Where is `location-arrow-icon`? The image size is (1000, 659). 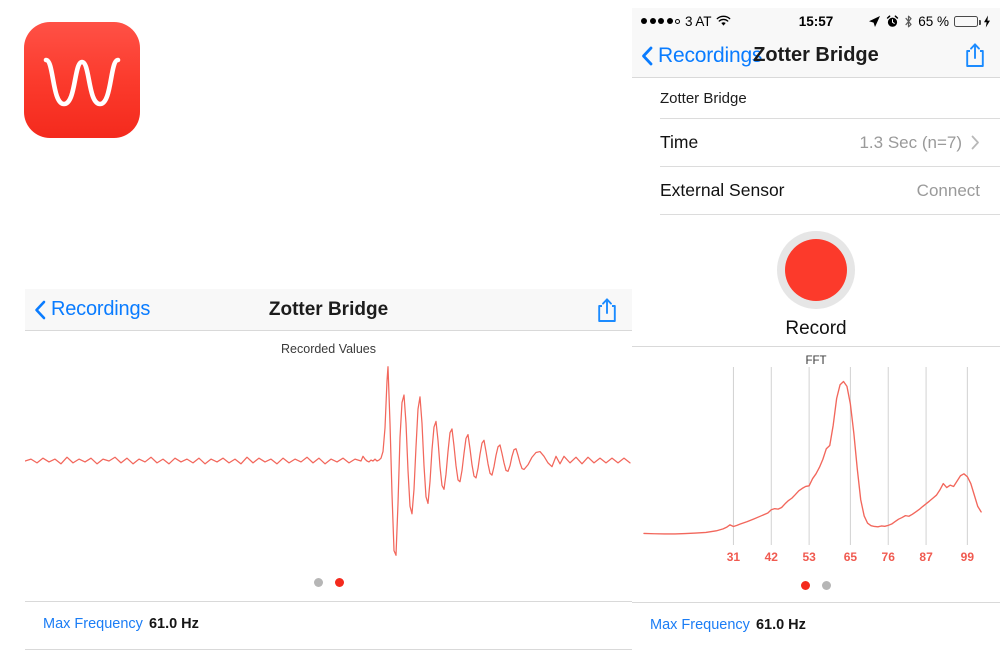 location-arrow-icon is located at coordinates (875, 21).